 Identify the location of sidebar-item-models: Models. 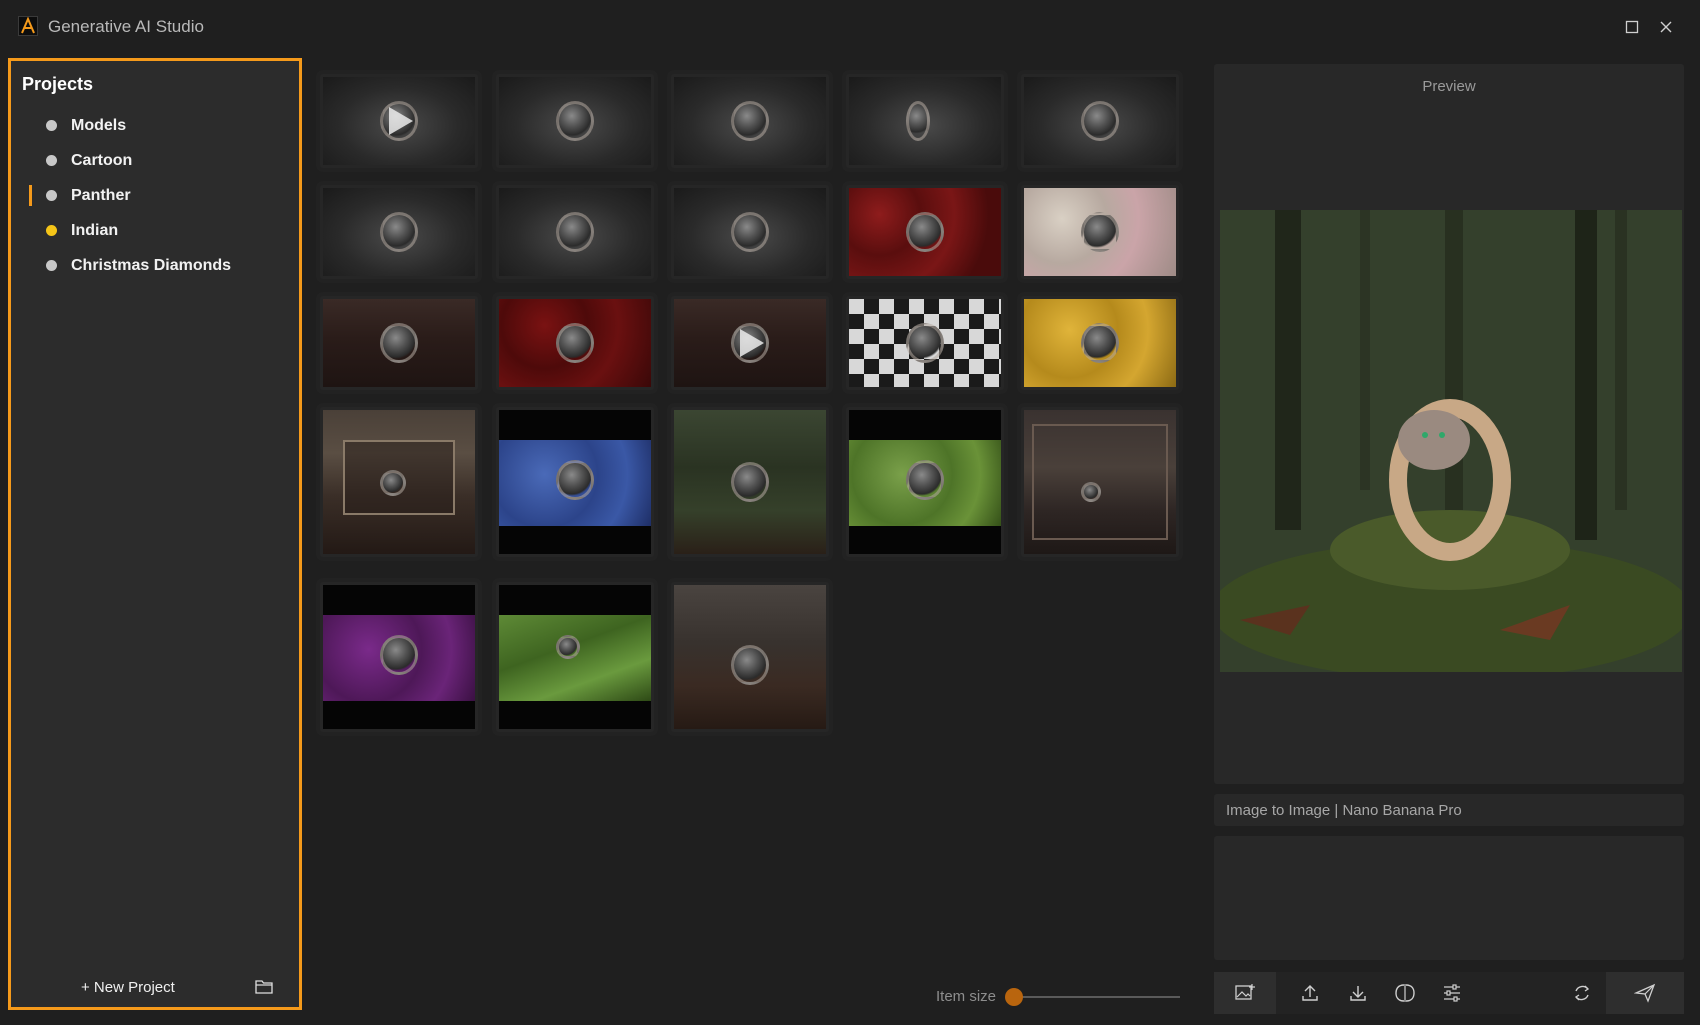
(155, 125).